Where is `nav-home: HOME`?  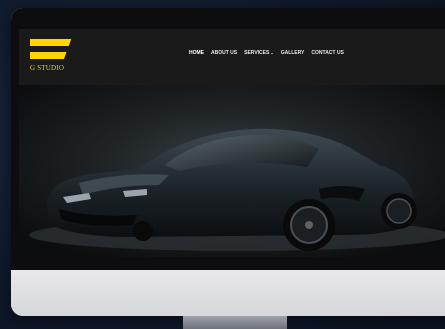
nav-home: HOME is located at coordinates (196, 53).